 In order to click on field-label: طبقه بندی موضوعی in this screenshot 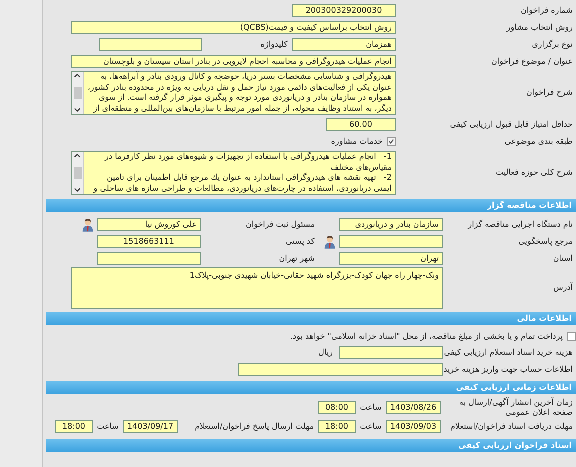, I will do `click(539, 141)`.